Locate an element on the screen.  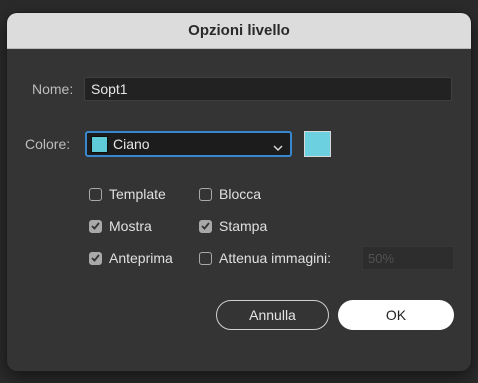
preview-label: Anteprima is located at coordinates (141, 258).